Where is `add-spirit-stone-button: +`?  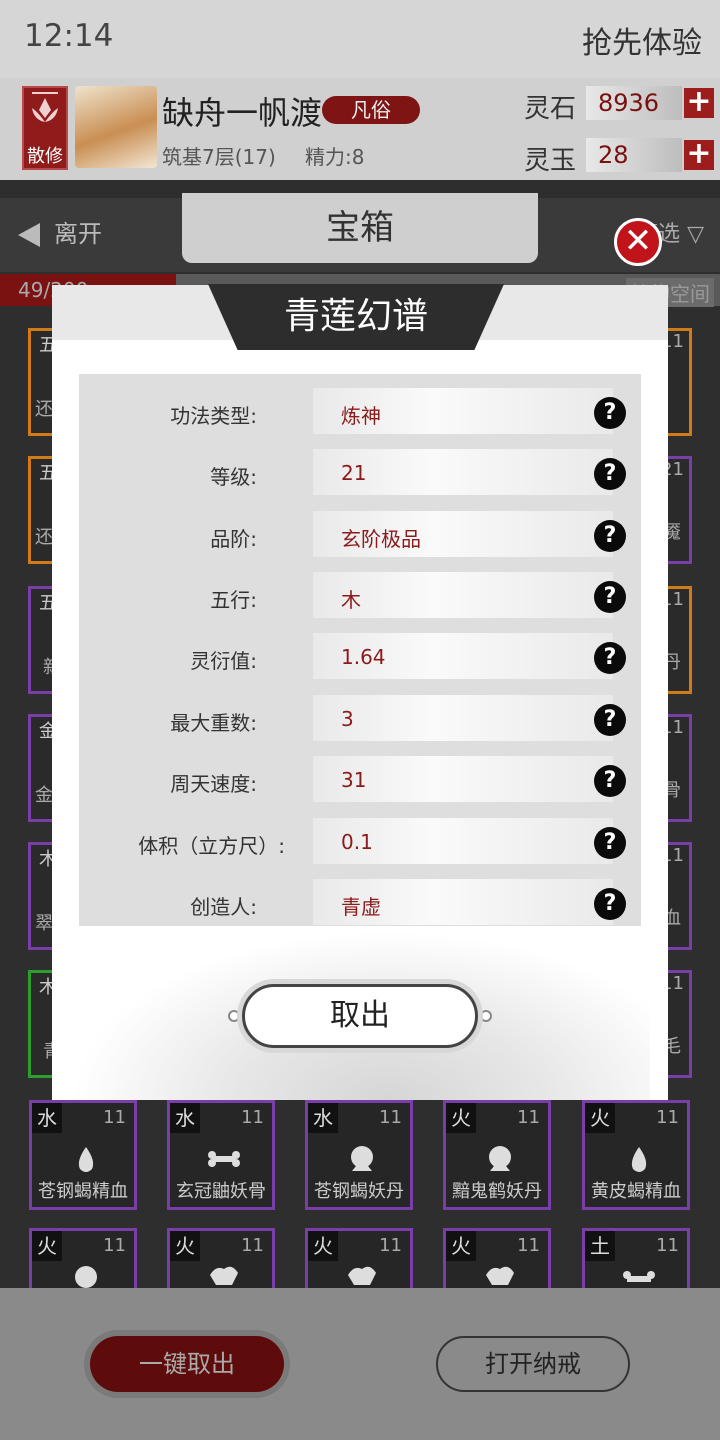
add-spirit-stone-button: + is located at coordinates (699, 102).